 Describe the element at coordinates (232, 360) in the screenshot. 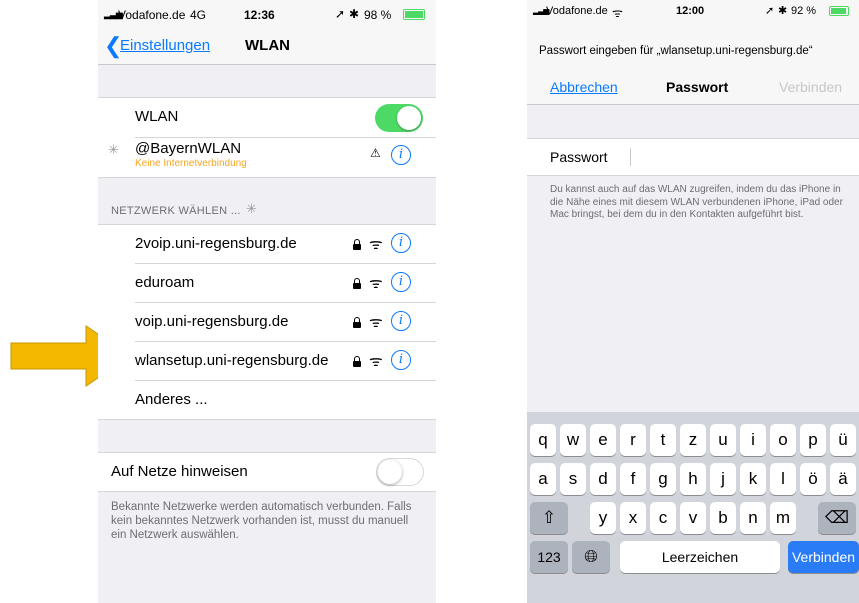

I see `network-name: wlansetup.uni-regensburg.de` at that location.